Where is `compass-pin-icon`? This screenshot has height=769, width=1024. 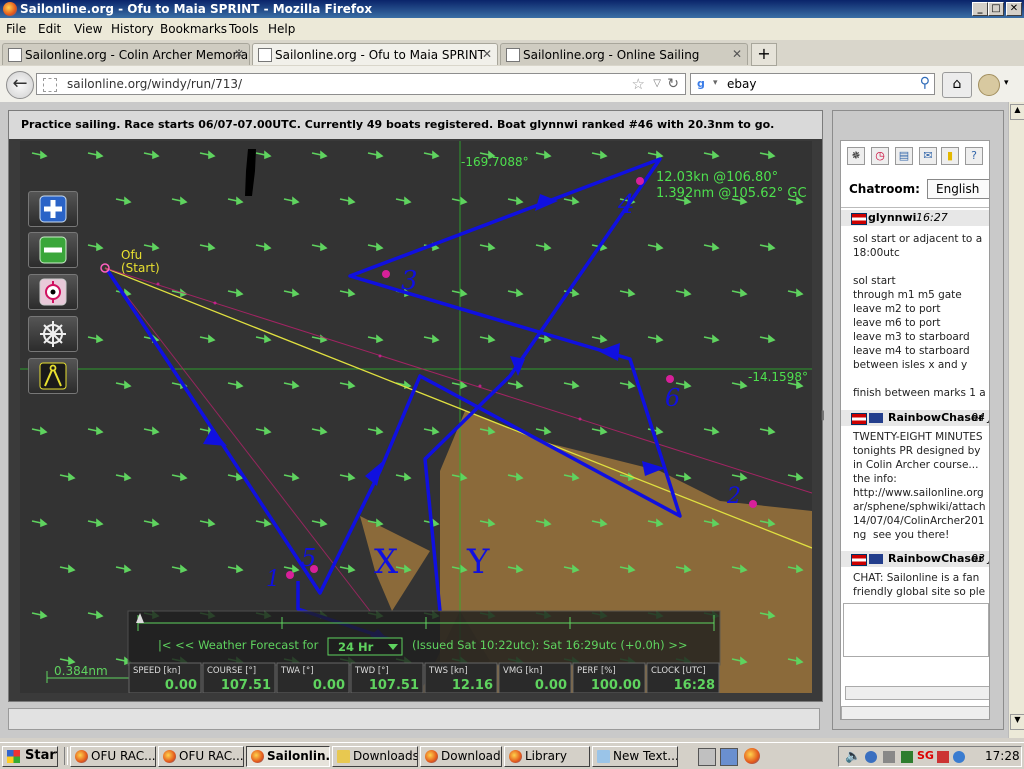 compass-pin-icon is located at coordinates (53, 292).